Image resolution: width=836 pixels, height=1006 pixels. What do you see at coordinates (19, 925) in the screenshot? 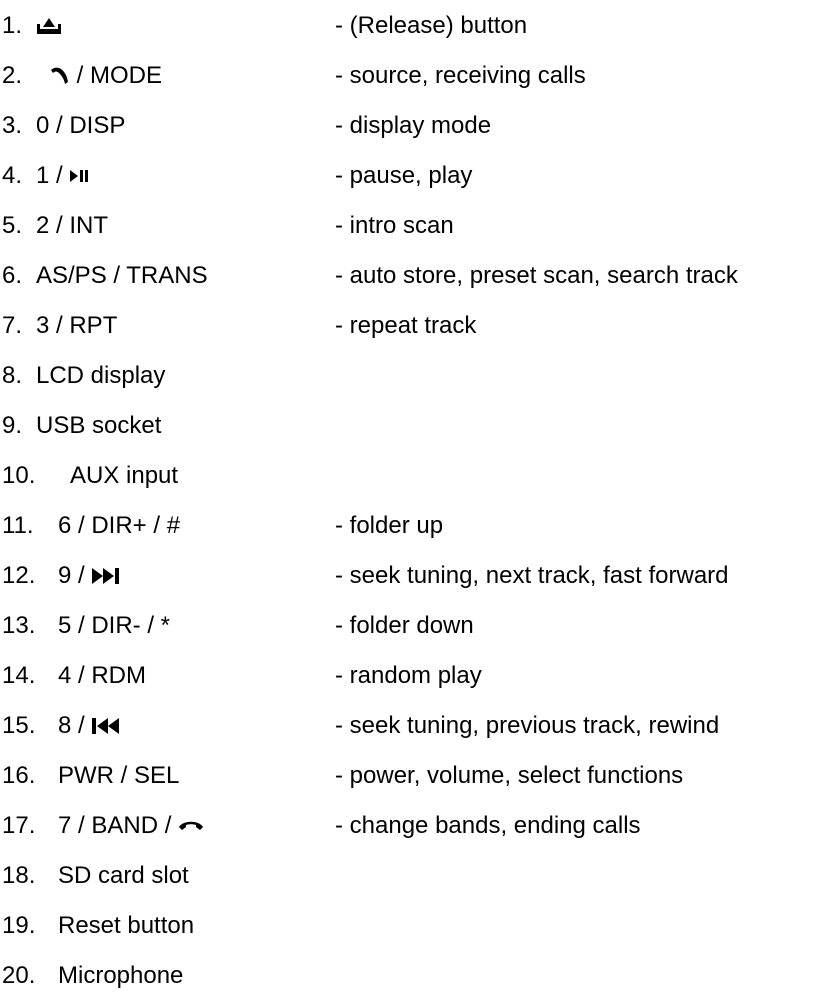
I see `item-number: 19.` at bounding box center [19, 925].